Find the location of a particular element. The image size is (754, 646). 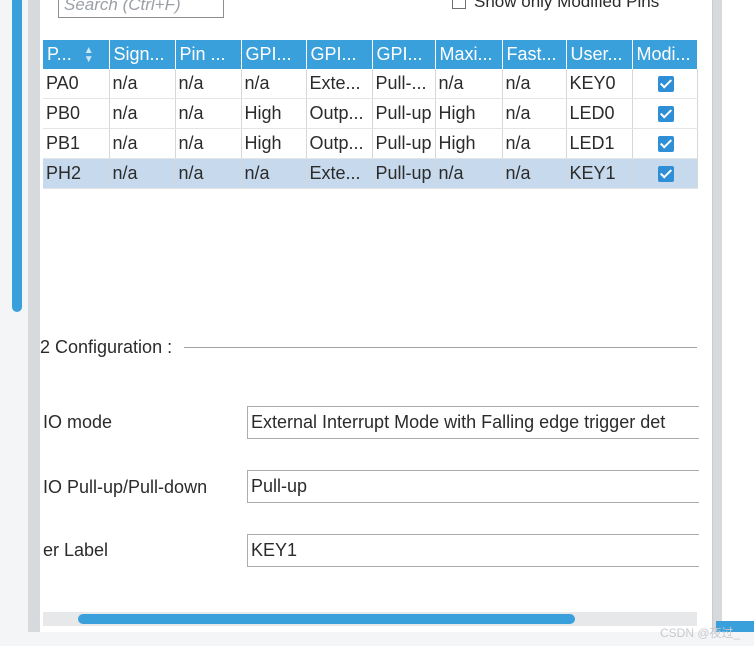

show-modified-checkbox: Show only Modified Pins is located at coordinates (555, 6).